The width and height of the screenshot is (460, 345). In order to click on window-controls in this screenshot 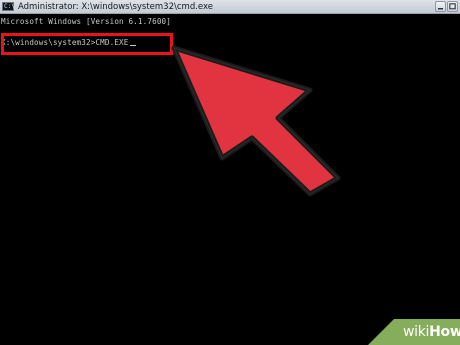, I will do `click(446, 6)`.